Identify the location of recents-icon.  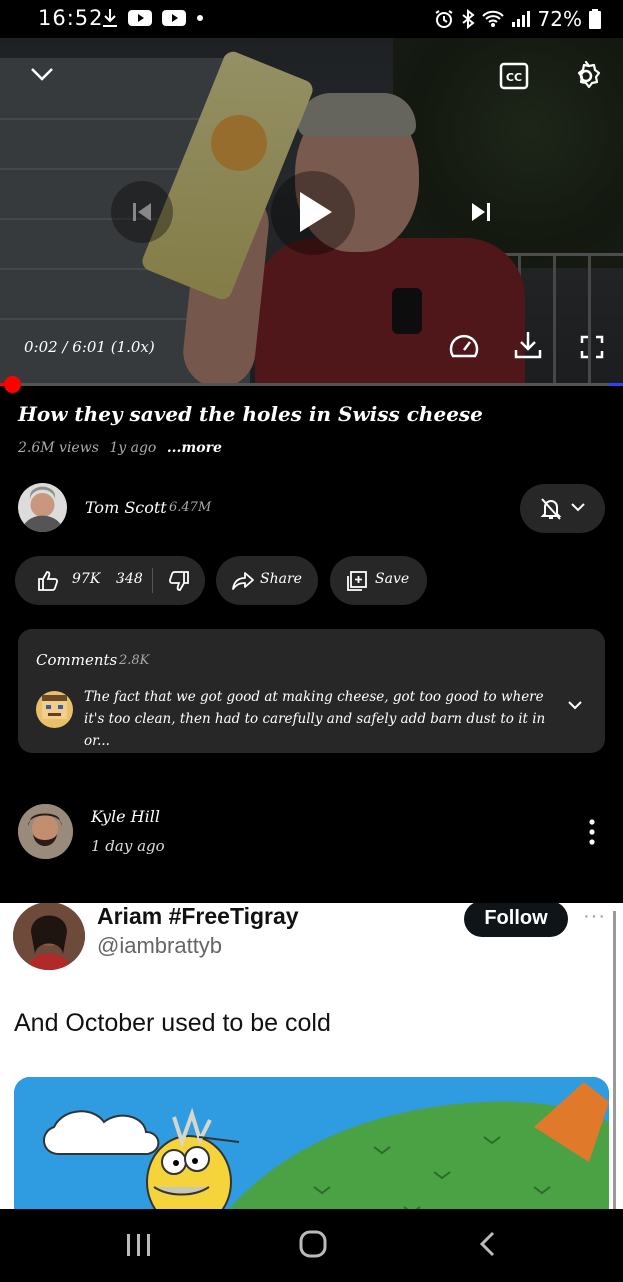
(139, 1245).